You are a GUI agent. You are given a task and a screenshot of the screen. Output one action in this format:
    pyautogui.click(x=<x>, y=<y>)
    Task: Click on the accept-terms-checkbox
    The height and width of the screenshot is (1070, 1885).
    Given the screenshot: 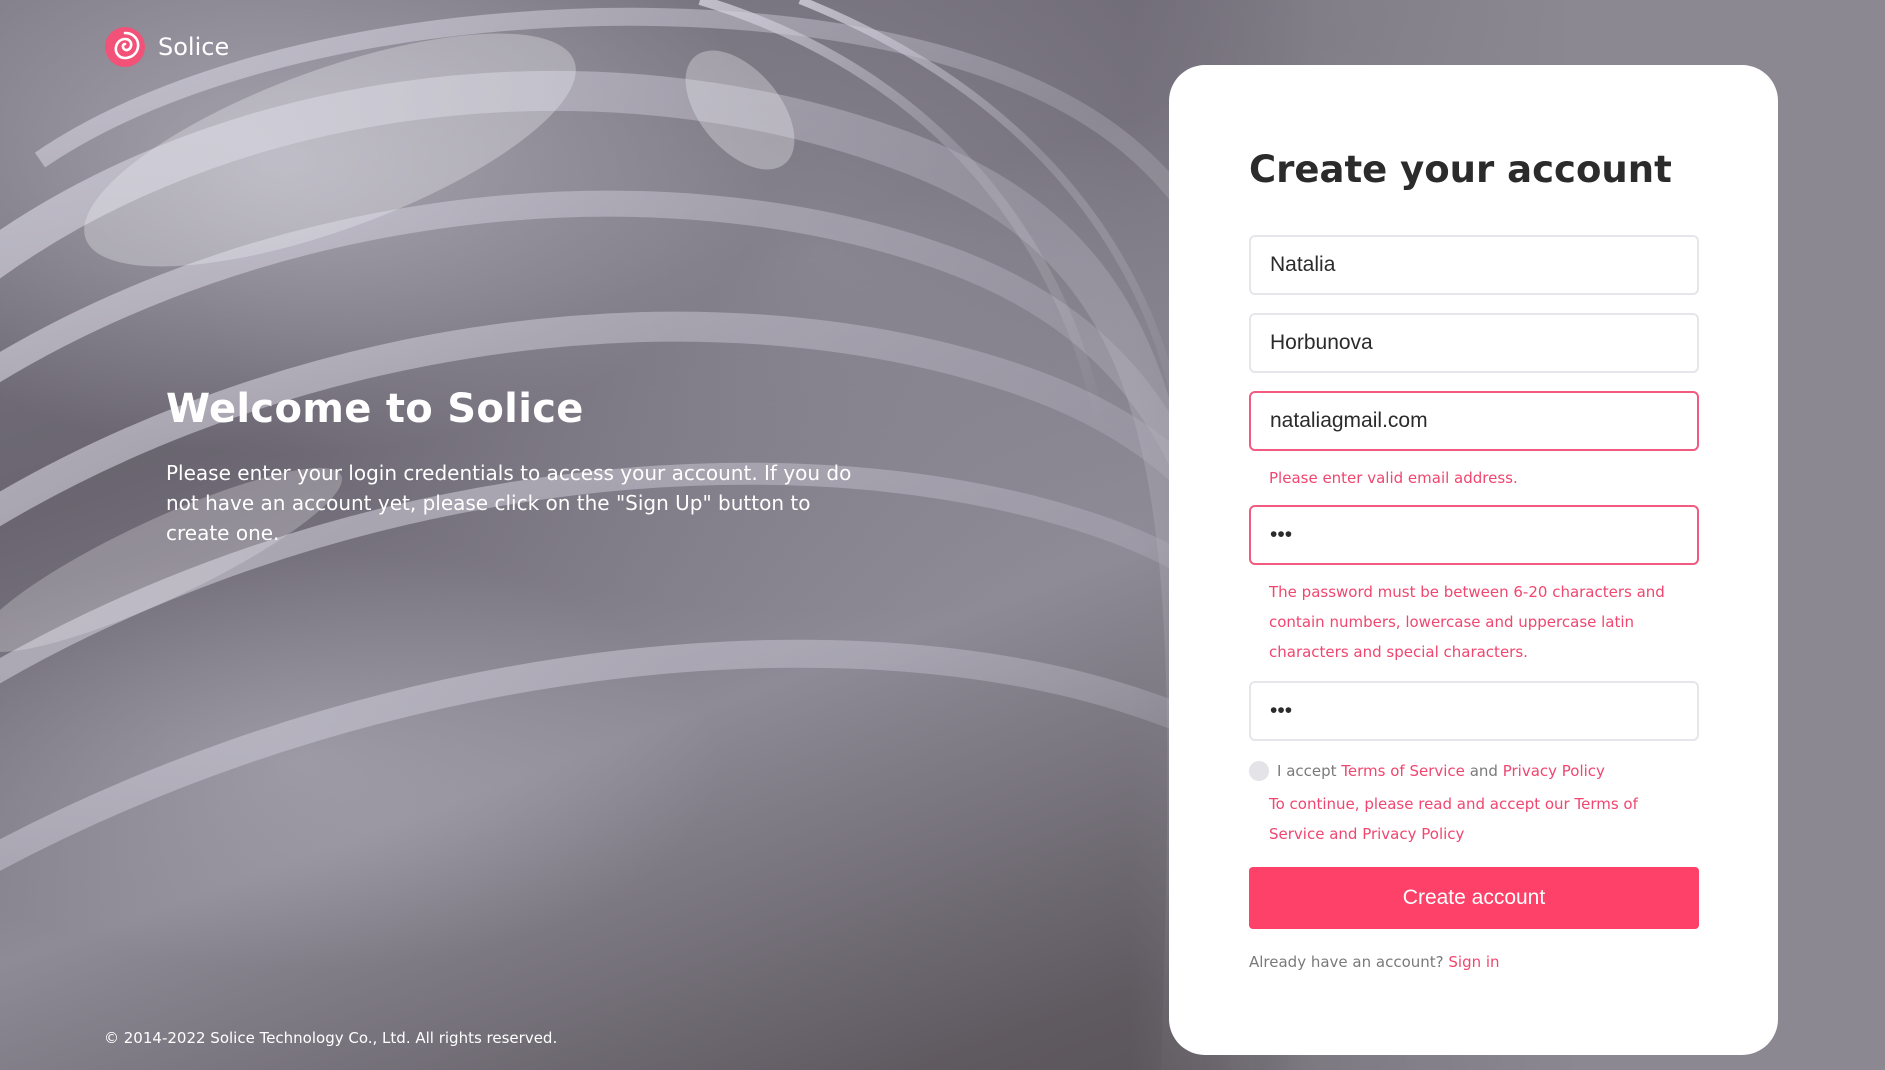 What is the action you would take?
    pyautogui.click(x=1259, y=771)
    